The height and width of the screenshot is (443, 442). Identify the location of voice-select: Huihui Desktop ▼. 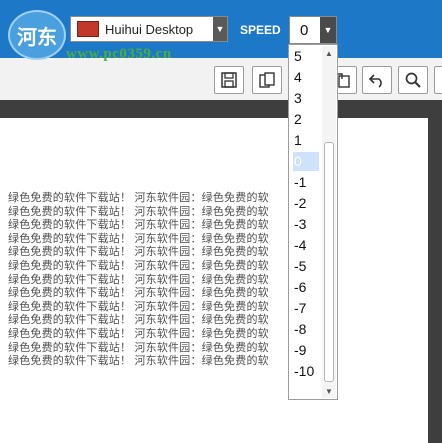
(149, 29).